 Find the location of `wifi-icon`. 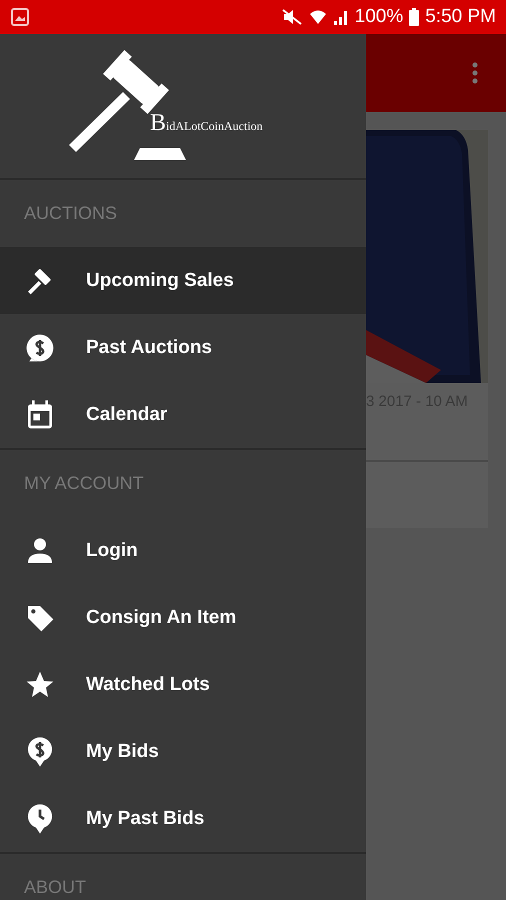

wifi-icon is located at coordinates (317, 17).